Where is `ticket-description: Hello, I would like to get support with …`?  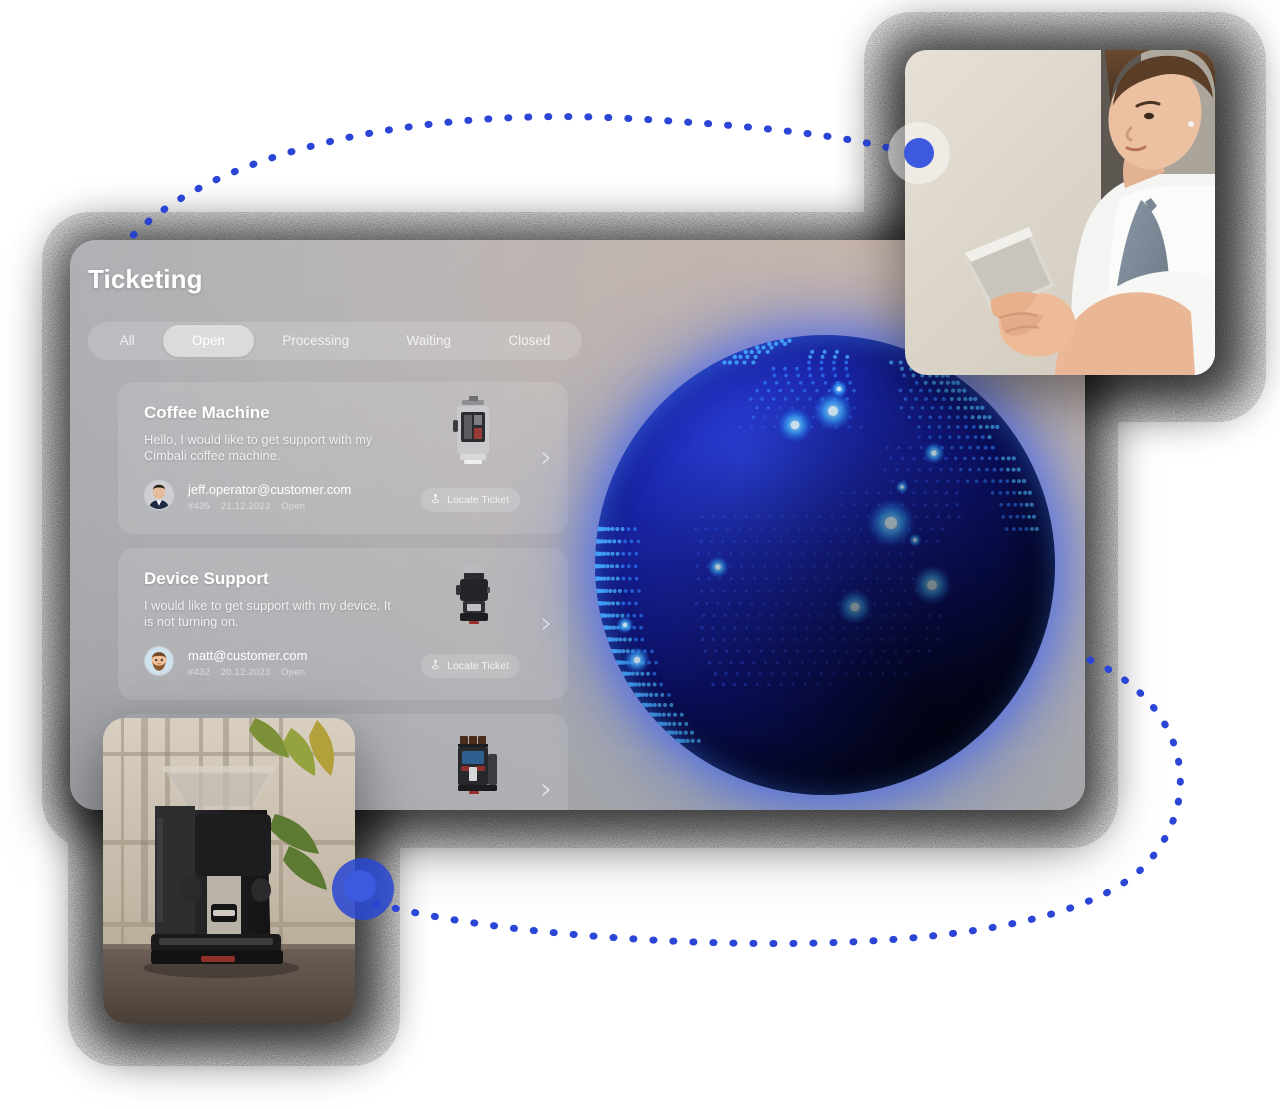 ticket-description: Hello, I would like to get support with … is located at coordinates (258, 447).